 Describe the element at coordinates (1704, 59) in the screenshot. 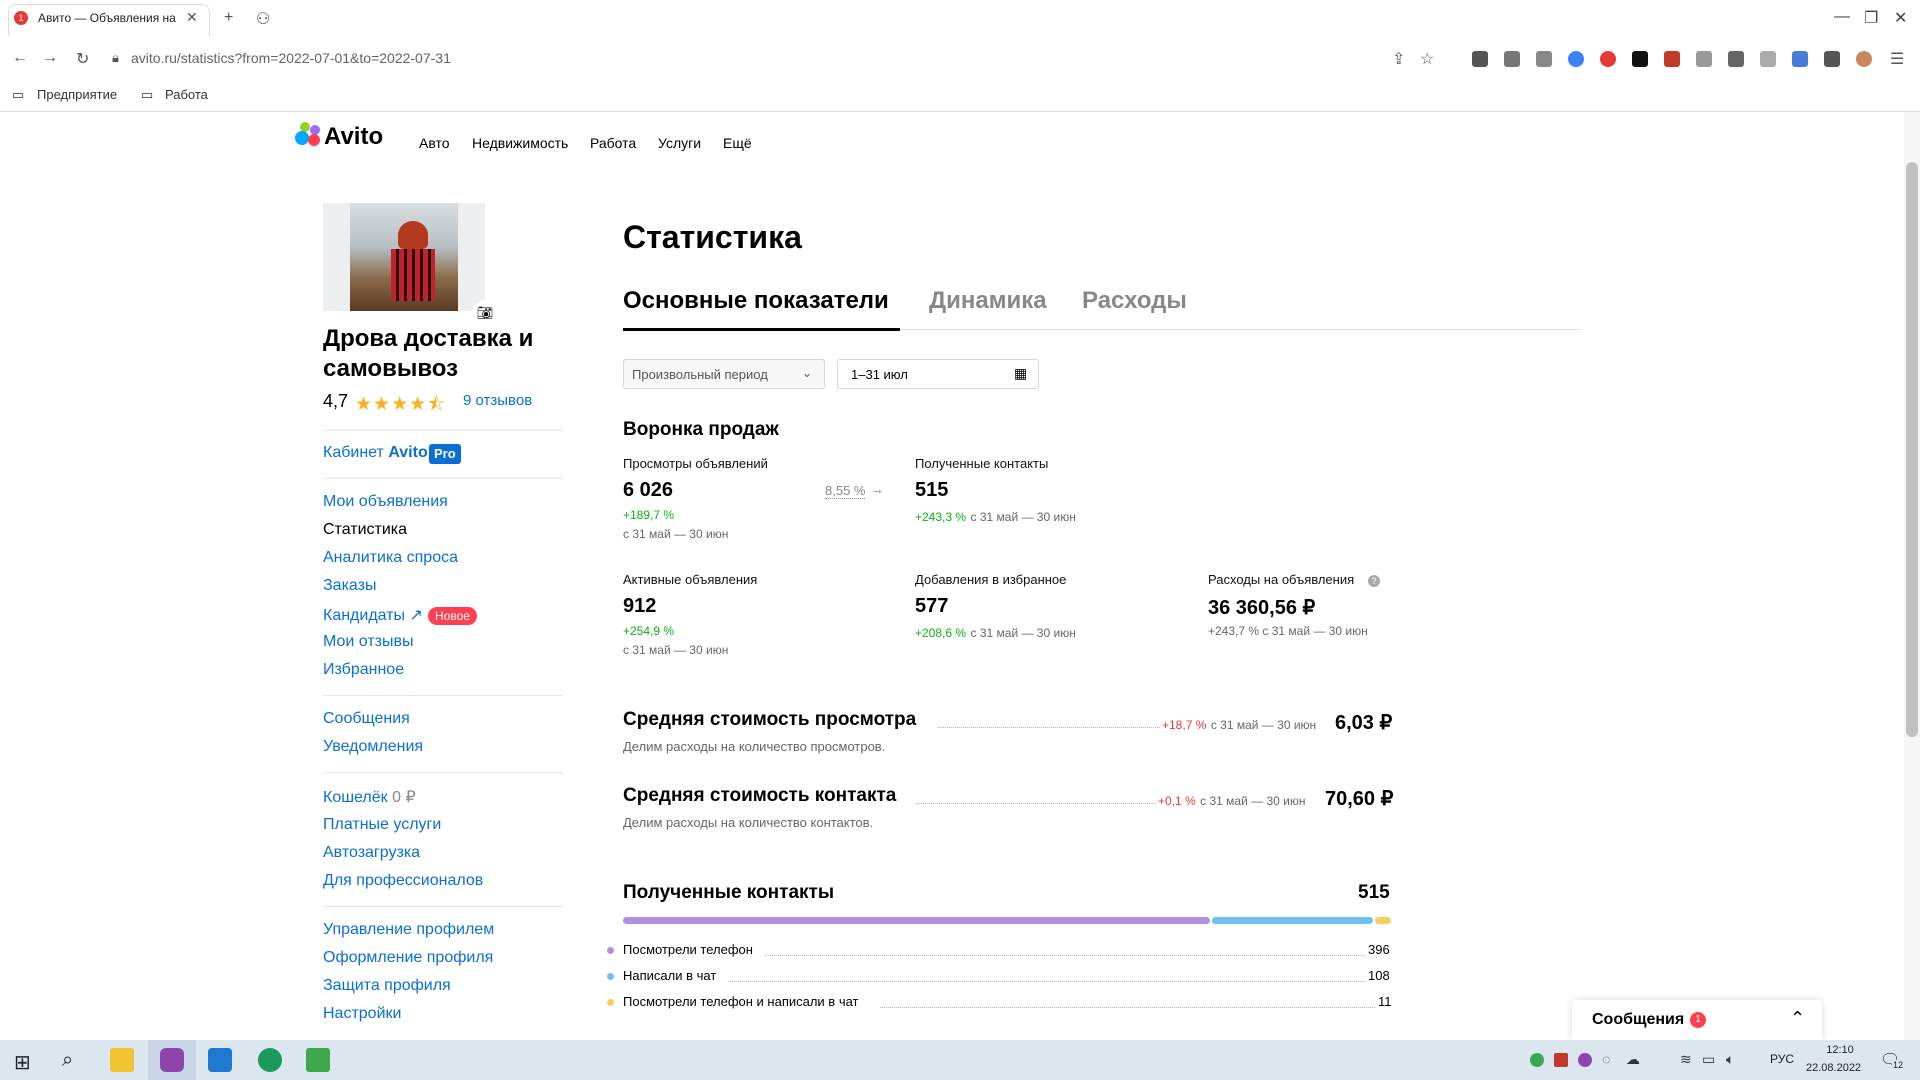

I see `extension-hat-icon` at that location.